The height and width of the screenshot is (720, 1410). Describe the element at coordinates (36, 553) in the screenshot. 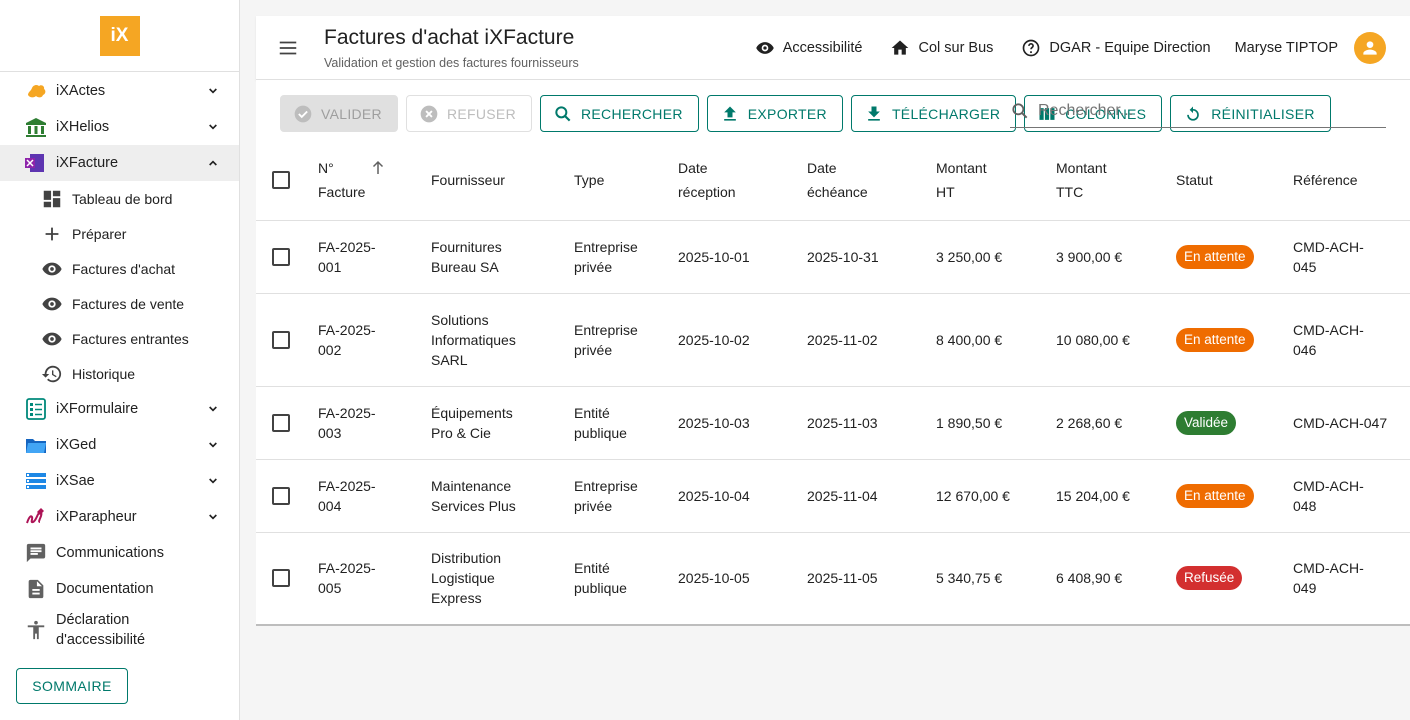

I see `chat-icon` at that location.